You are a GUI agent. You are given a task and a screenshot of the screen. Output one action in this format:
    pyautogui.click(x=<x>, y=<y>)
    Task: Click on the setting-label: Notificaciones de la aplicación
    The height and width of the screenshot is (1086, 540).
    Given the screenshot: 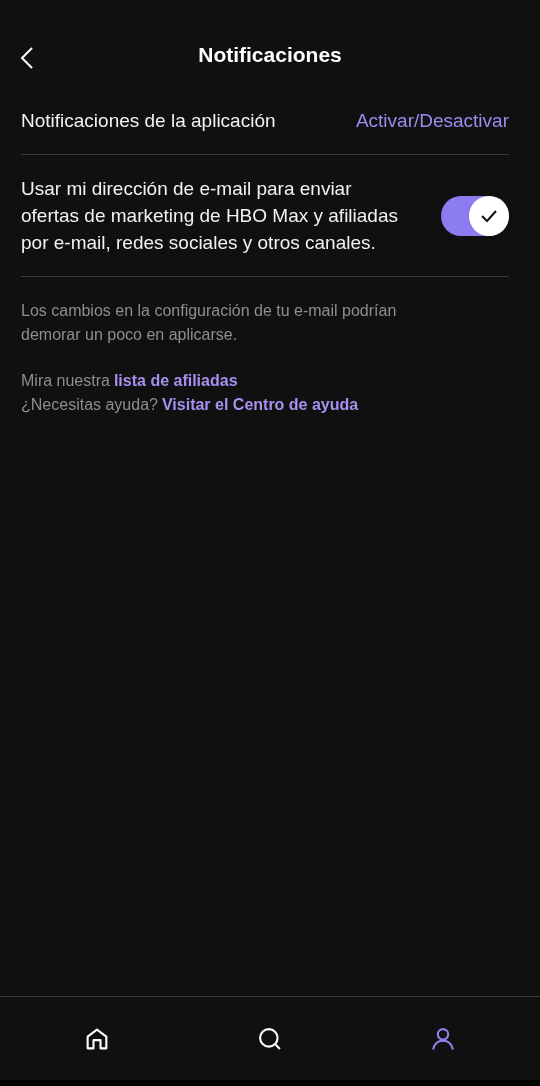 What is the action you would take?
    pyautogui.click(x=148, y=121)
    